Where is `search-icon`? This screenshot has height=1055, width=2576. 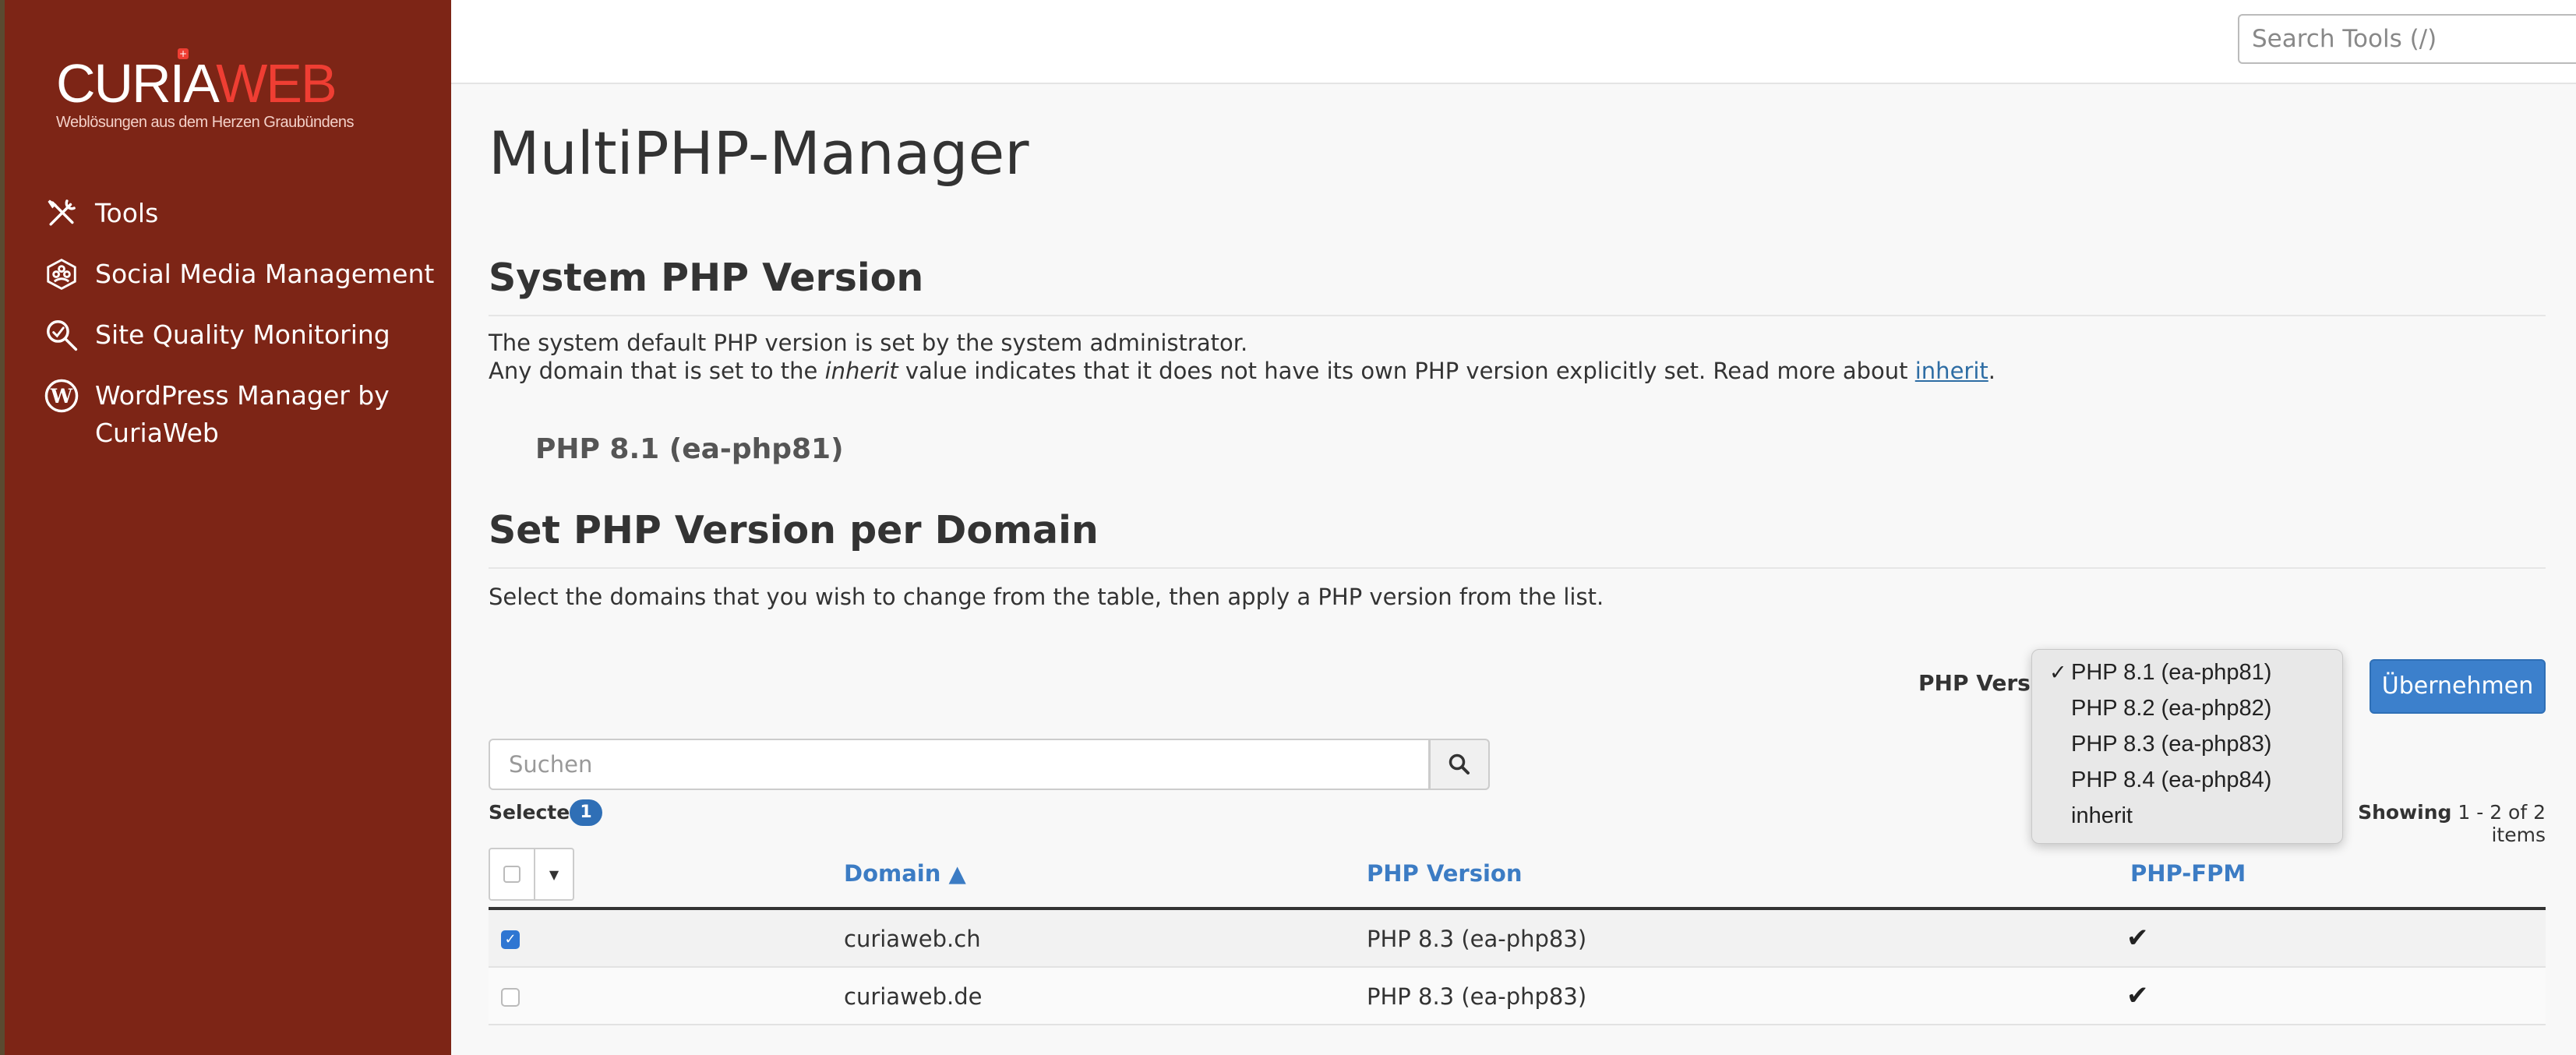 search-icon is located at coordinates (1459, 763).